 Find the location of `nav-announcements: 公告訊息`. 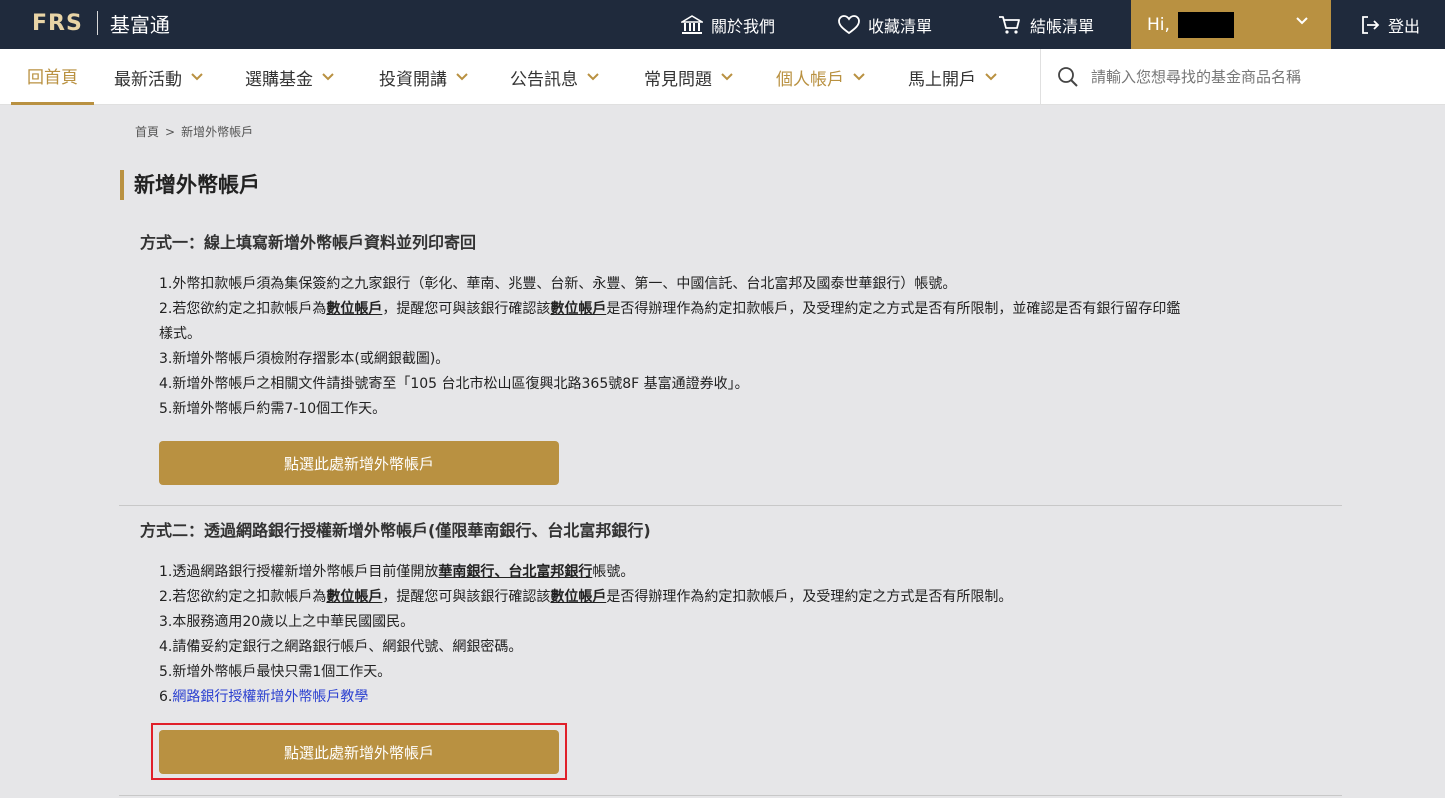

nav-announcements: 公告訊息 is located at coordinates (554, 77).